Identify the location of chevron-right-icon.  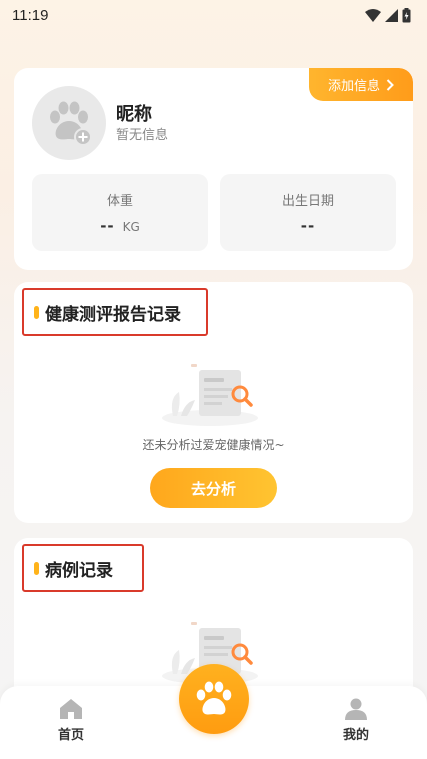
(390, 84).